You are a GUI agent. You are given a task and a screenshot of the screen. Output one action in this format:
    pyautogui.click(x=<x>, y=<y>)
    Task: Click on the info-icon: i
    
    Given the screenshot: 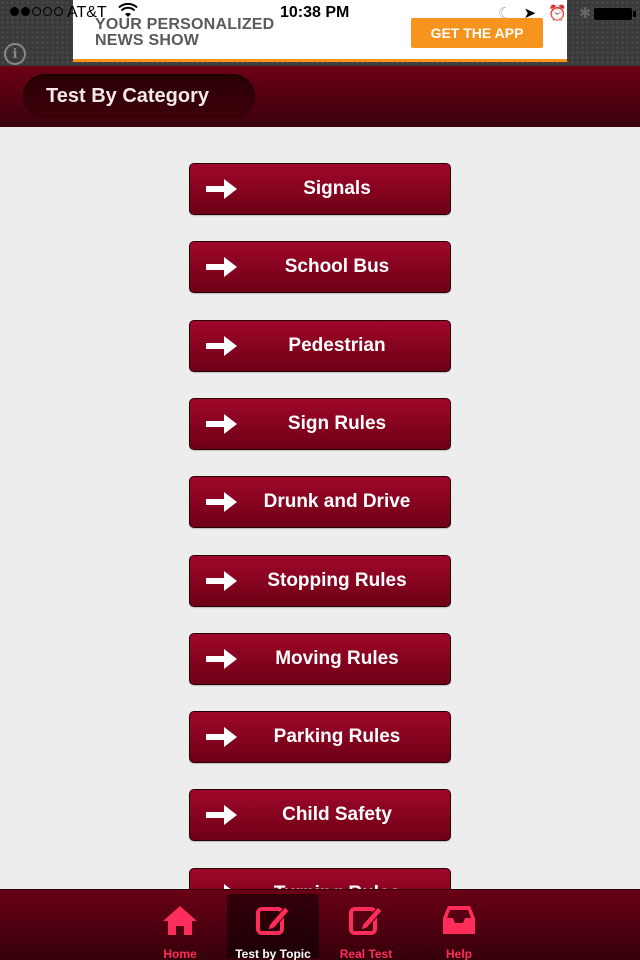 What is the action you would take?
    pyautogui.click(x=15, y=54)
    